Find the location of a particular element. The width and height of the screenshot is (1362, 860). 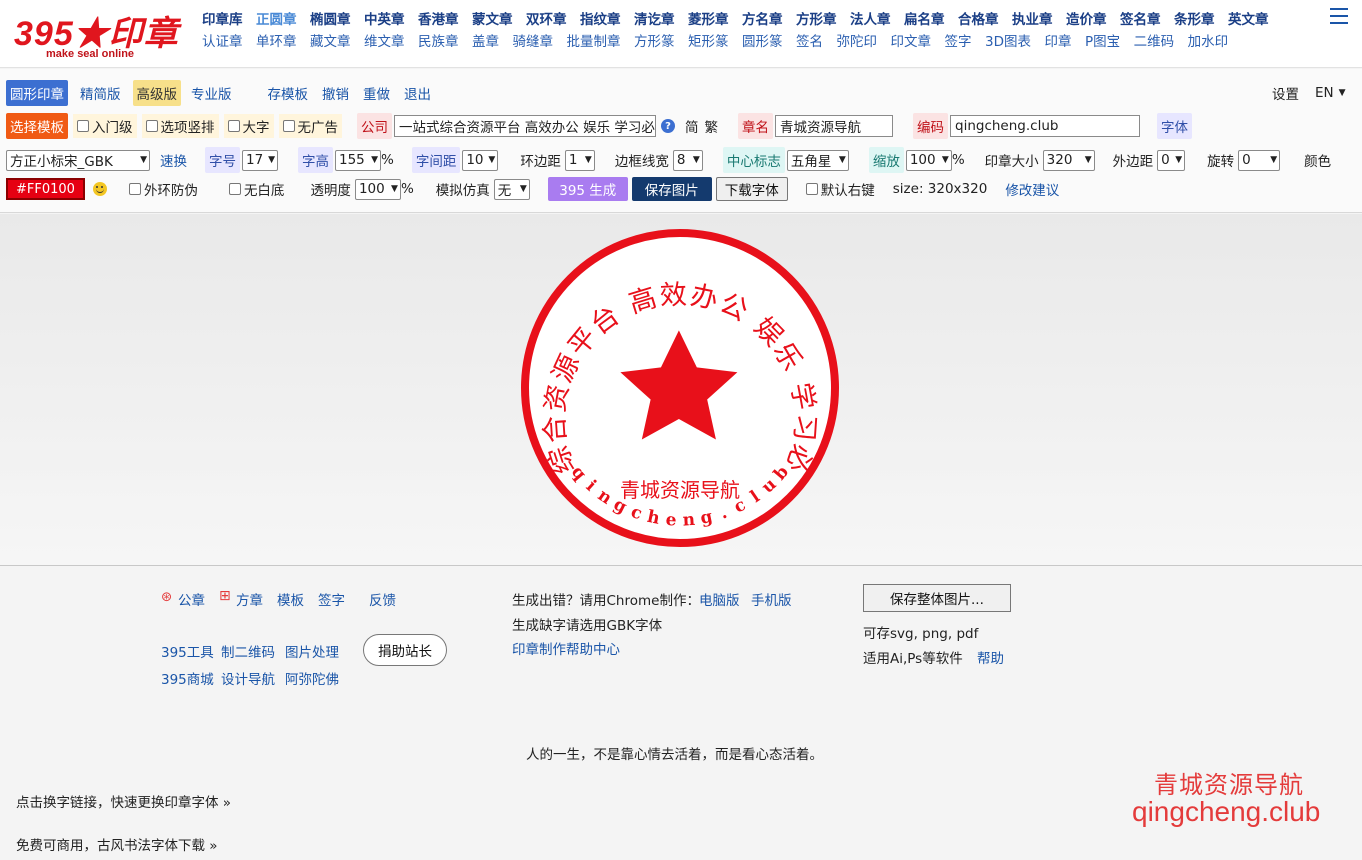

nav-item-secondary-7: 批量制章 is located at coordinates (594, 40).